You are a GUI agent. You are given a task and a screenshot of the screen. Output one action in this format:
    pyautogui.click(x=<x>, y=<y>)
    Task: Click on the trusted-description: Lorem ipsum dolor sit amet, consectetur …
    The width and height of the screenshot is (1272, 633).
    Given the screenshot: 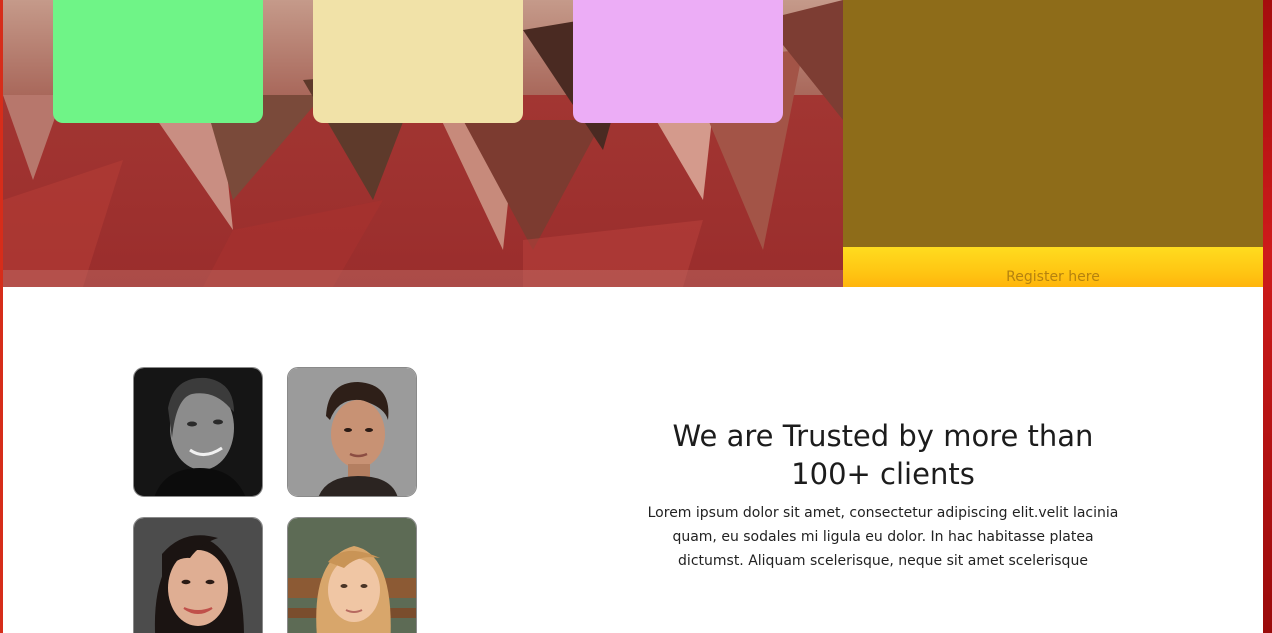 What is the action you would take?
    pyautogui.click(x=883, y=537)
    